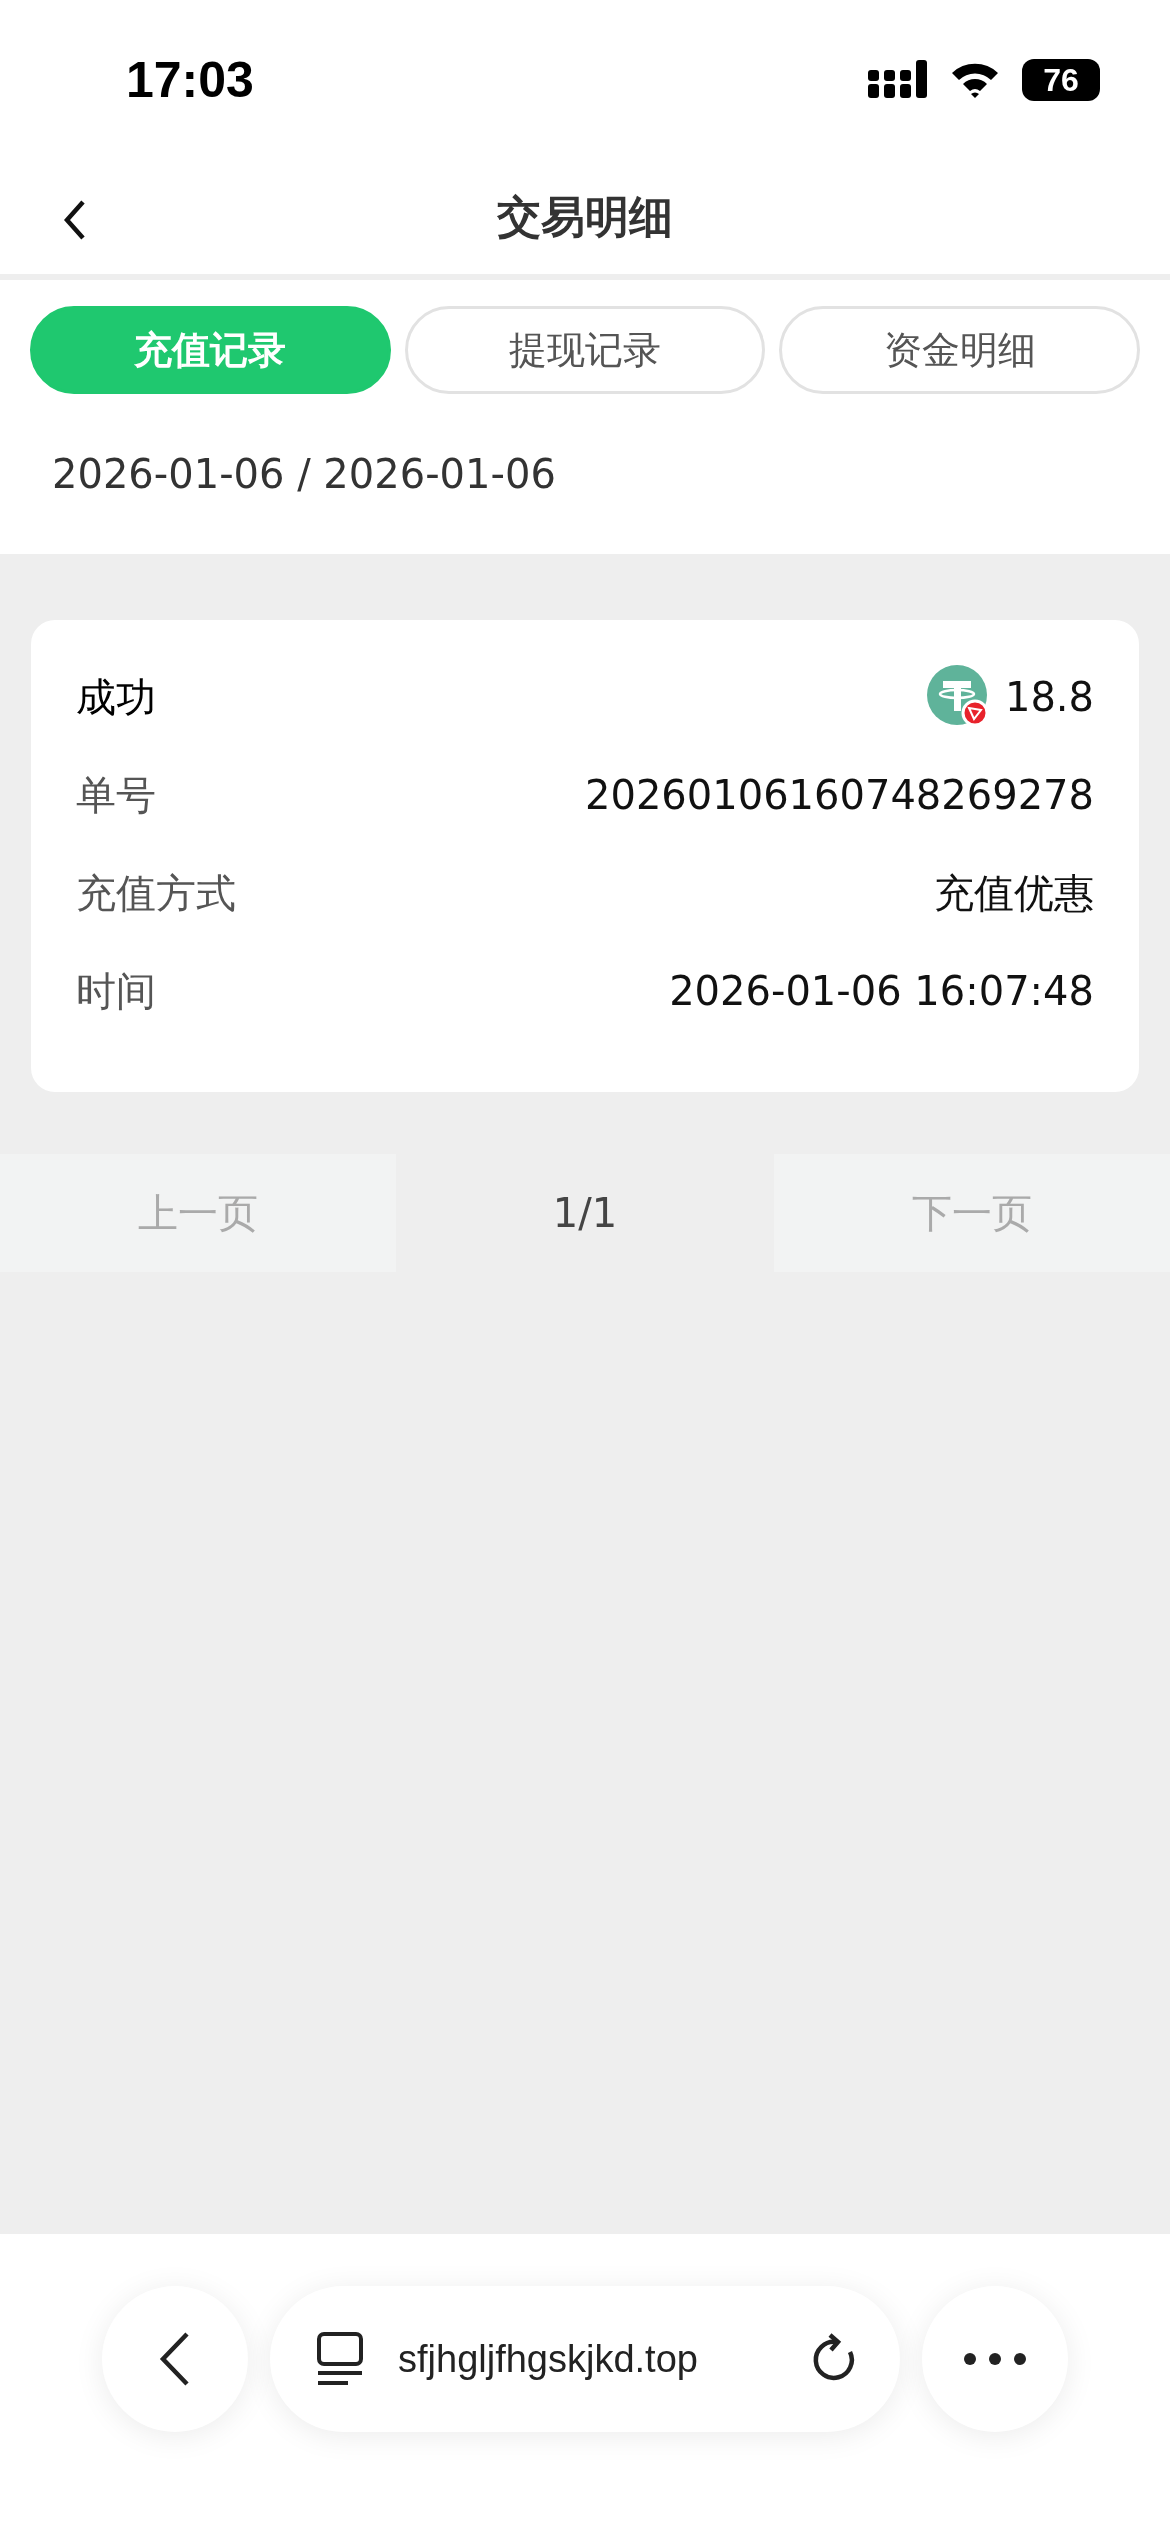 The height and width of the screenshot is (2532, 1170). I want to click on back-icon, so click(175, 2359).